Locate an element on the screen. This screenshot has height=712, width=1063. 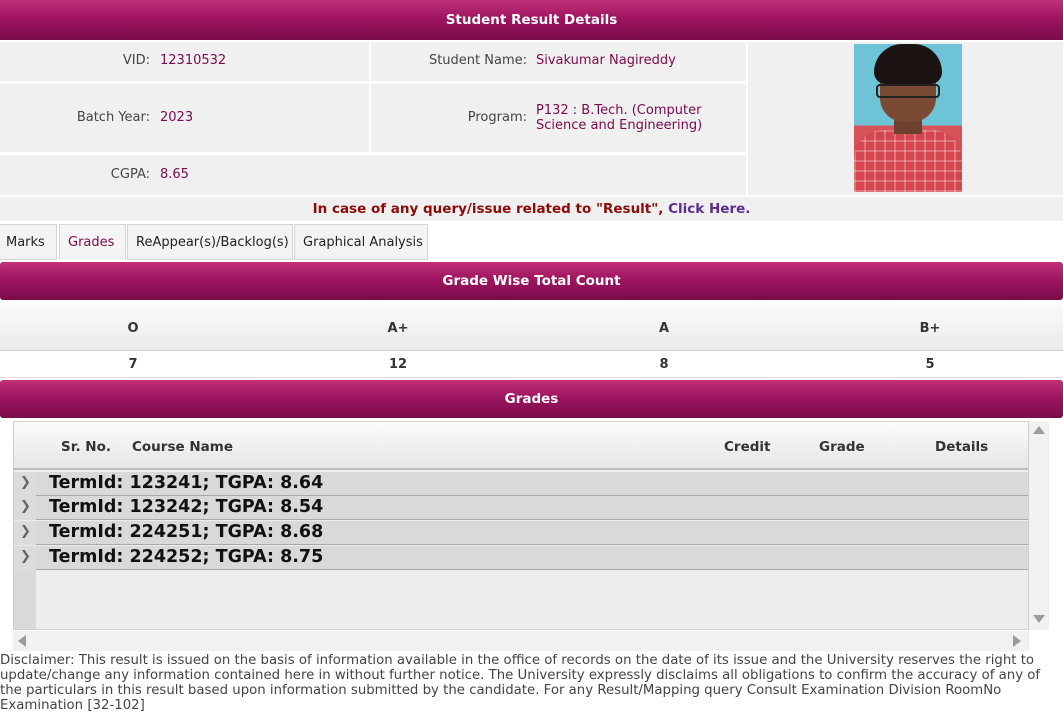
page-header: Student Result Details is located at coordinates (531, 20).